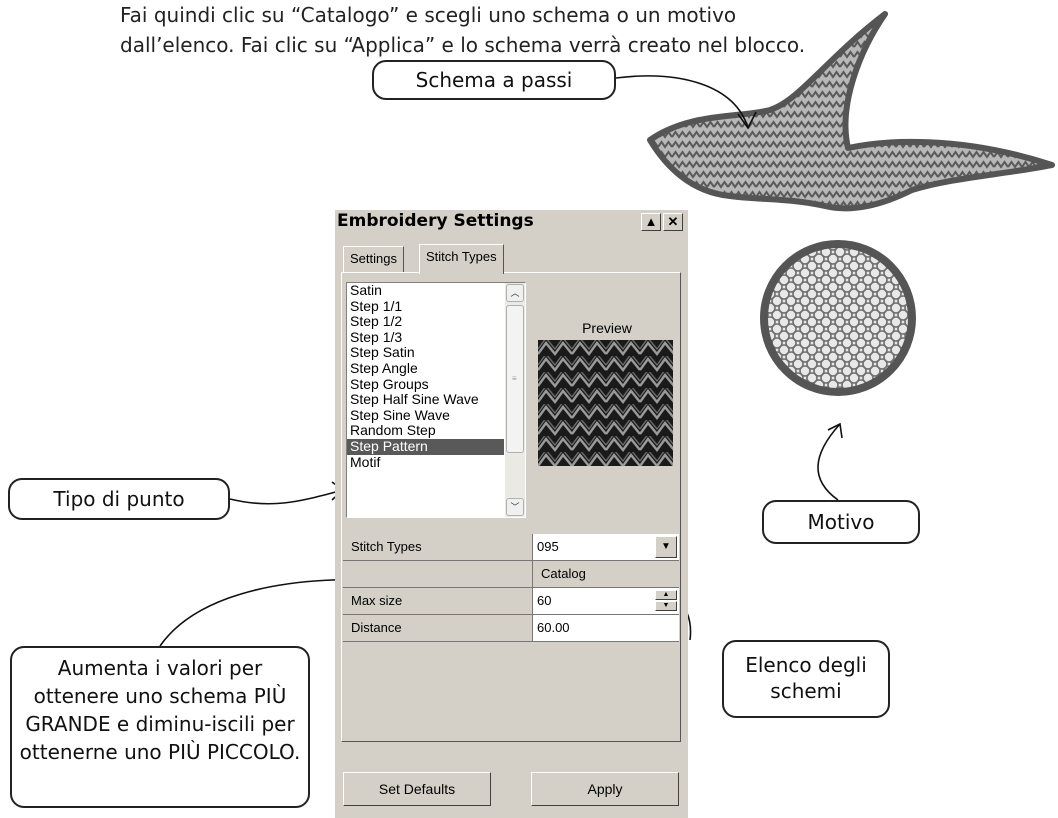 Image resolution: width=1058 pixels, height=818 pixels. I want to click on callout-motivo: Motivo, so click(841, 522).